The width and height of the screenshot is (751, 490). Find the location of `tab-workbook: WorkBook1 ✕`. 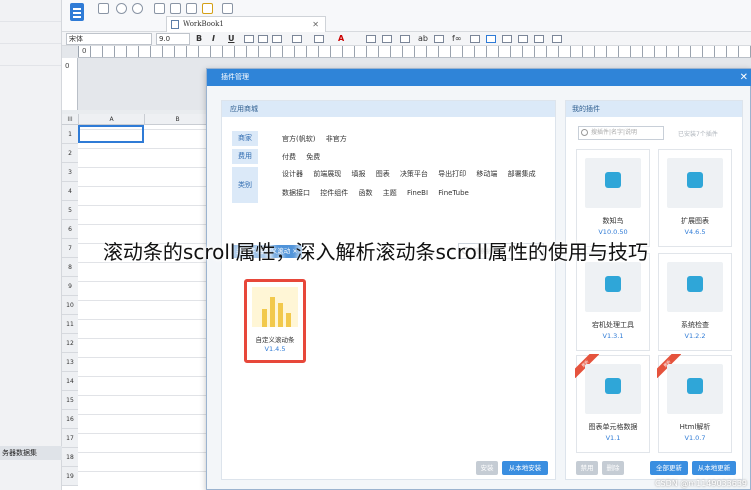

tab-workbook: WorkBook1 ✕ is located at coordinates (246, 24).